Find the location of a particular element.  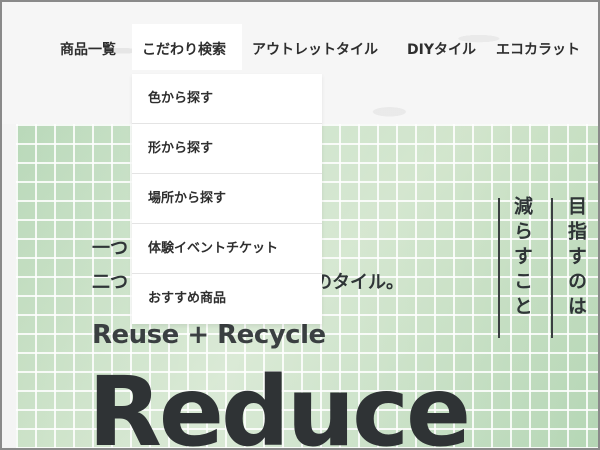

nav-item-detailed-search: こだわり検索 is located at coordinates (184, 50).